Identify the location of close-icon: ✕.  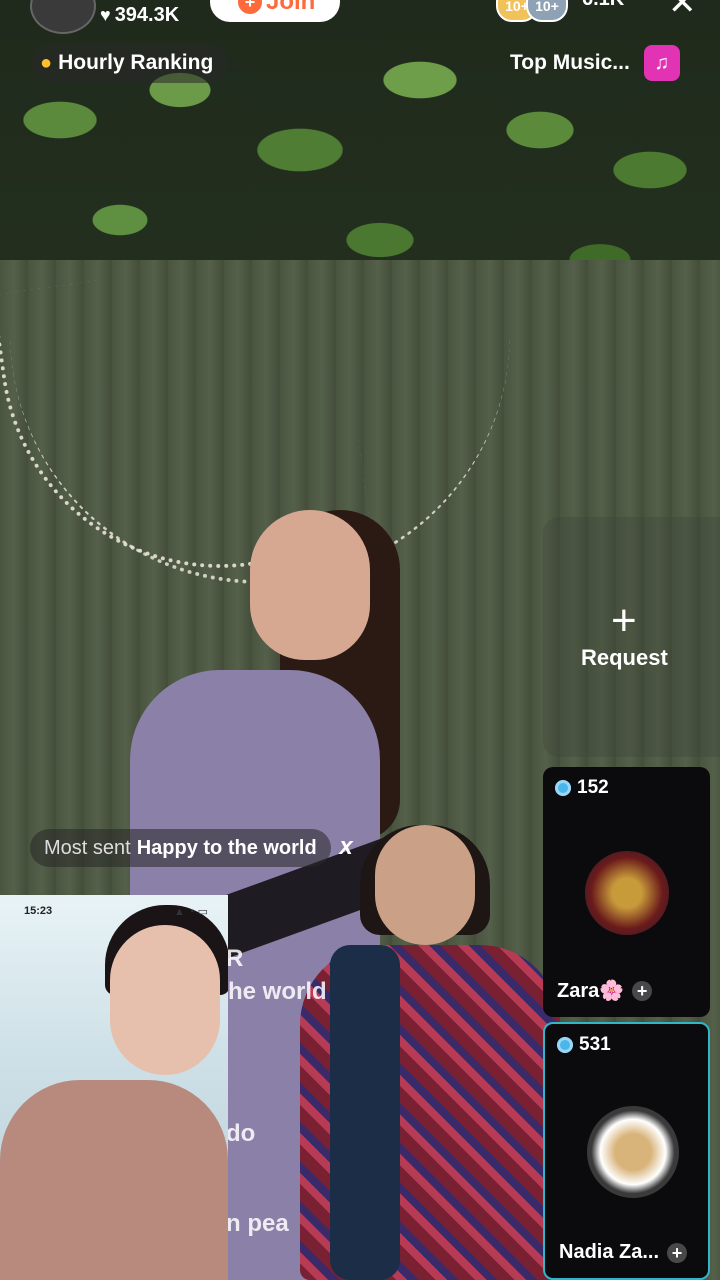
(682, 10).